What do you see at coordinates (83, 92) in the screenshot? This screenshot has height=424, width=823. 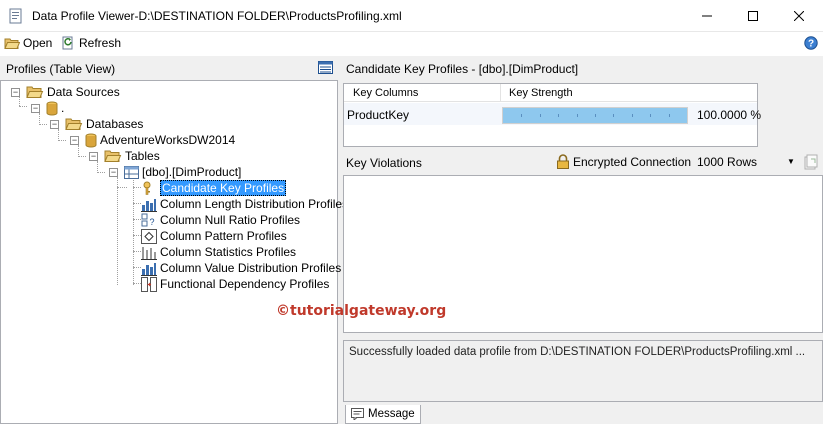 I see `tree-label: Data Sources` at bounding box center [83, 92].